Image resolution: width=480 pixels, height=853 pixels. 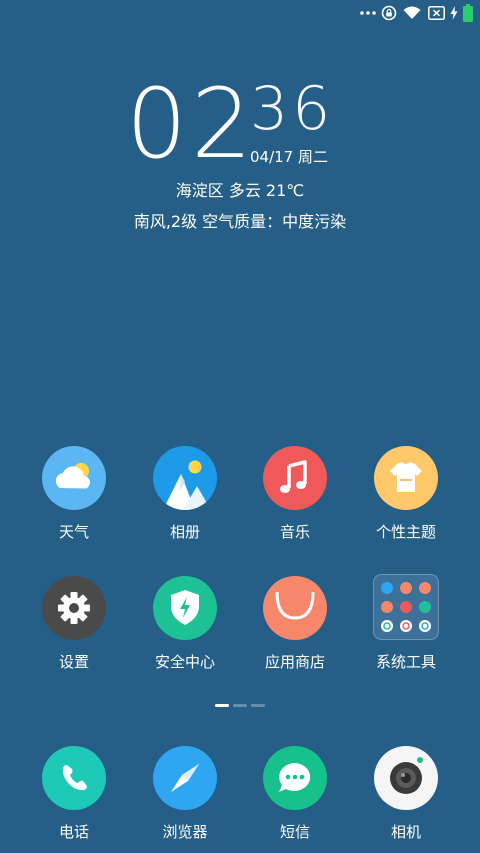 I want to click on app-weather: 天气, so click(x=74, y=494).